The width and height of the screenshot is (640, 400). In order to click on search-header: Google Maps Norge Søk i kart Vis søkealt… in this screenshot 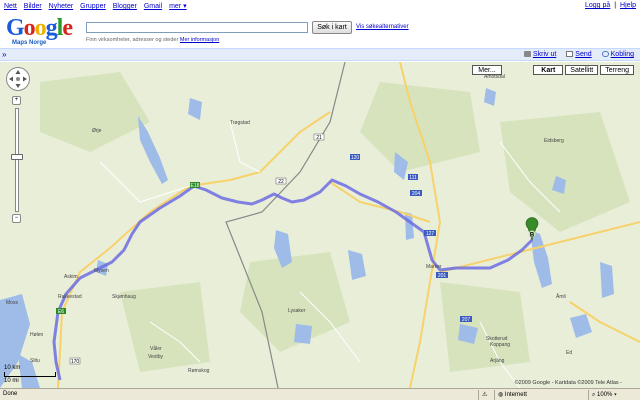, I will do `click(320, 30)`.